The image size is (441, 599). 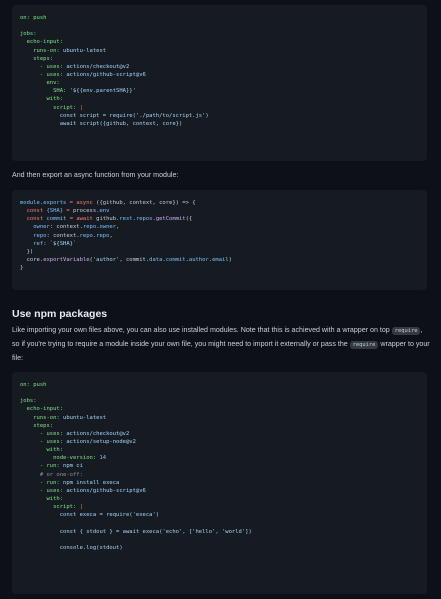 What do you see at coordinates (90, 515) in the screenshot?
I see `code-token: const execa = require('execa')` at bounding box center [90, 515].